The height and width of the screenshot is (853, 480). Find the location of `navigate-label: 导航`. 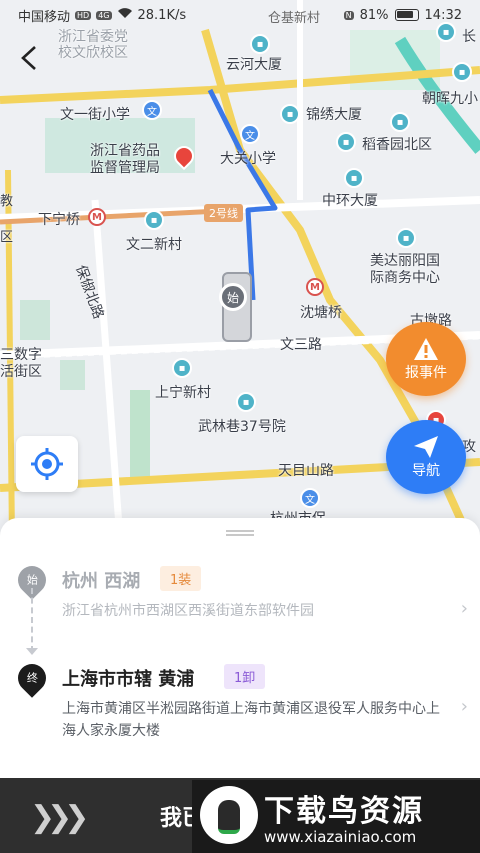

navigate-label: 导航 is located at coordinates (426, 471).